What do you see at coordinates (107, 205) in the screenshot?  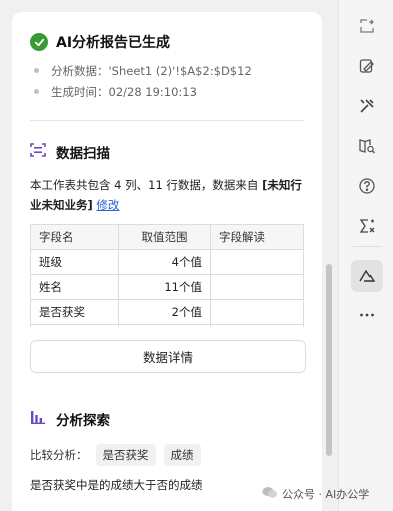 I see `edit-link: 修改` at bounding box center [107, 205].